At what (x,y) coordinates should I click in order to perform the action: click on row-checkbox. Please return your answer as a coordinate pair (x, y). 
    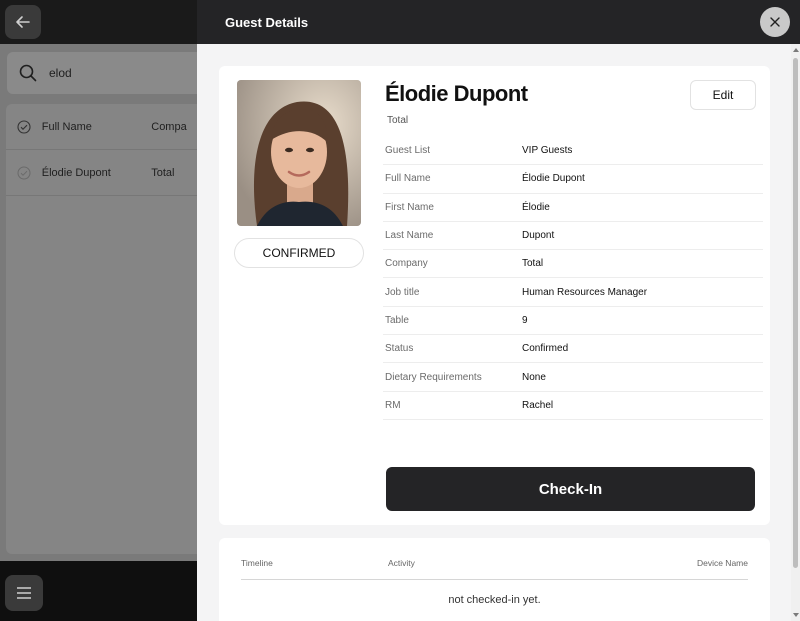
    Looking at the image, I should click on (24, 173).